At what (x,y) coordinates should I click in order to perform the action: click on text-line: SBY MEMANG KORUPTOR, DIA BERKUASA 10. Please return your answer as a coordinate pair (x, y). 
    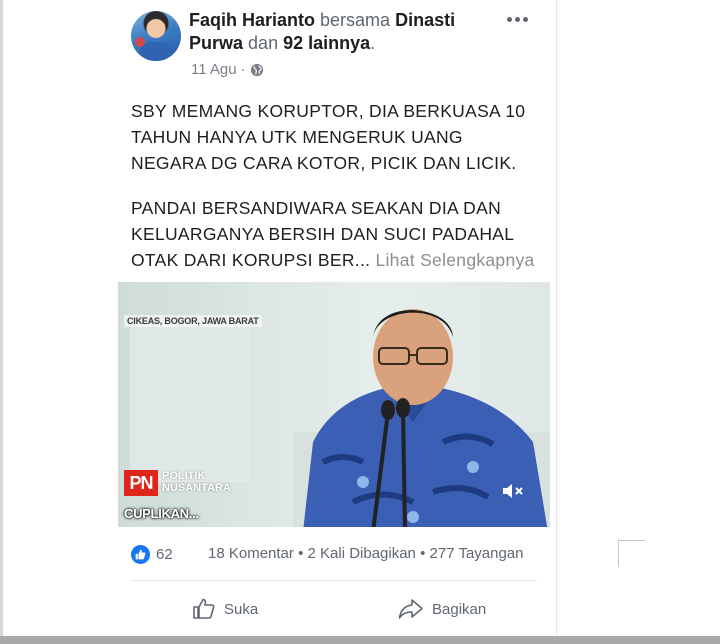
    Looking at the image, I should click on (328, 111).